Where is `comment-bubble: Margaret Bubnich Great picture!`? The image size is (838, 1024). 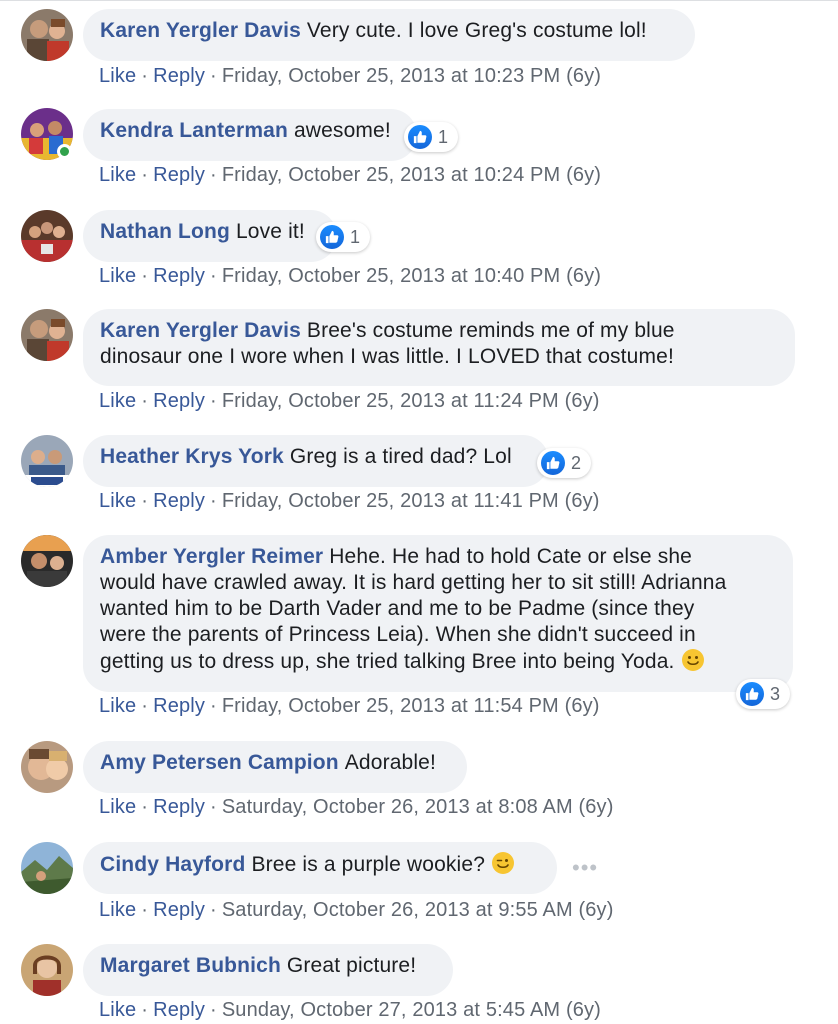
comment-bubble: Margaret Bubnich Great picture! is located at coordinates (268, 970).